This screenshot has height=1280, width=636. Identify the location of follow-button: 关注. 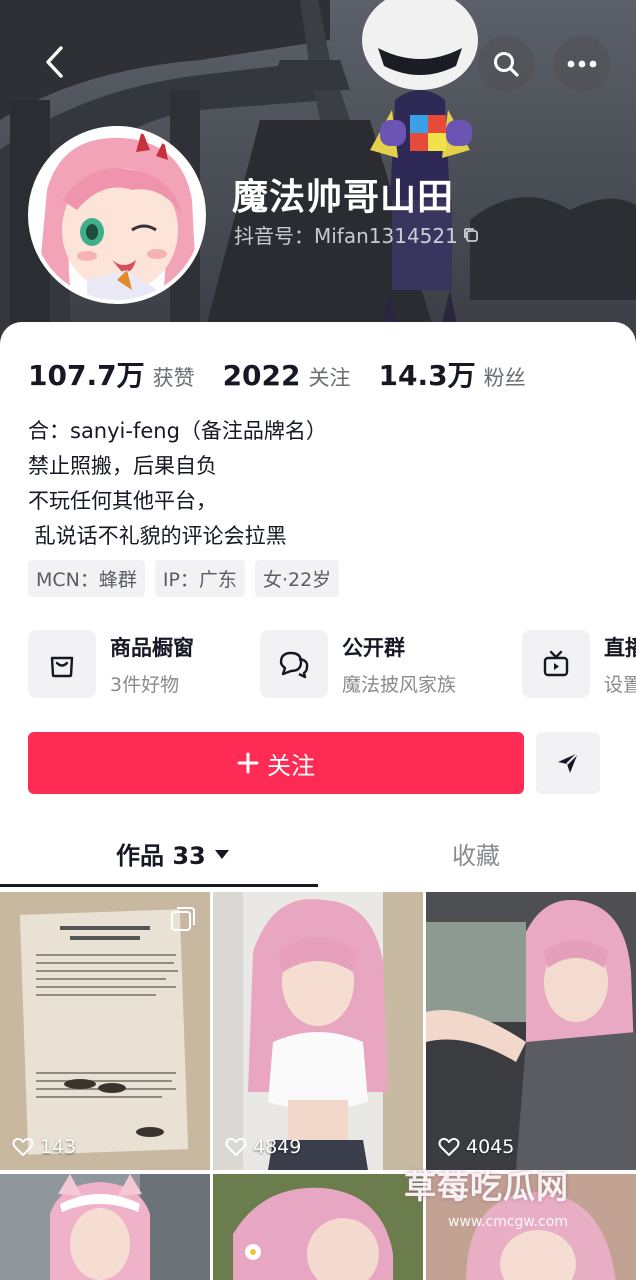
(276, 763).